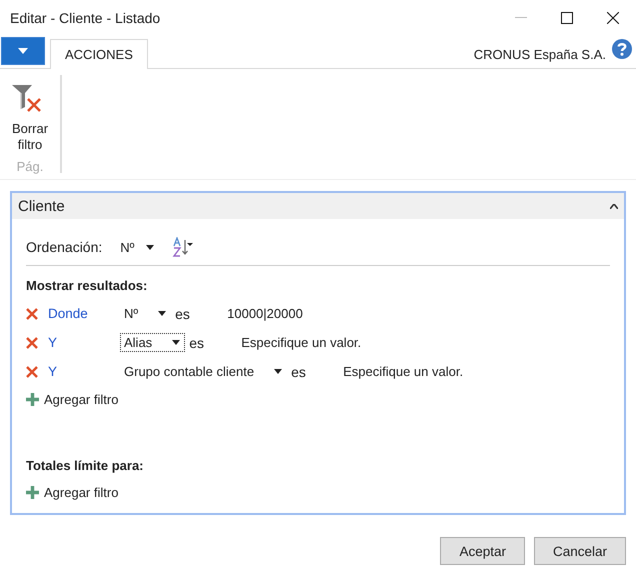 Image resolution: width=636 pixels, height=572 pixels. I want to click on menu-button, so click(23, 51).